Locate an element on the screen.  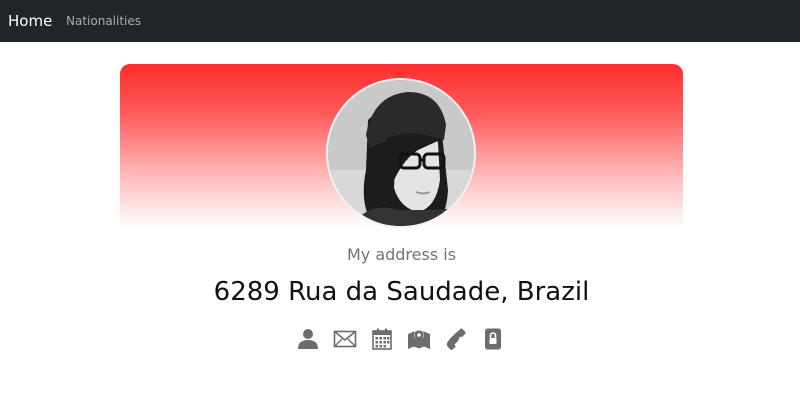
profile-label: My address is is located at coordinates (401, 254).